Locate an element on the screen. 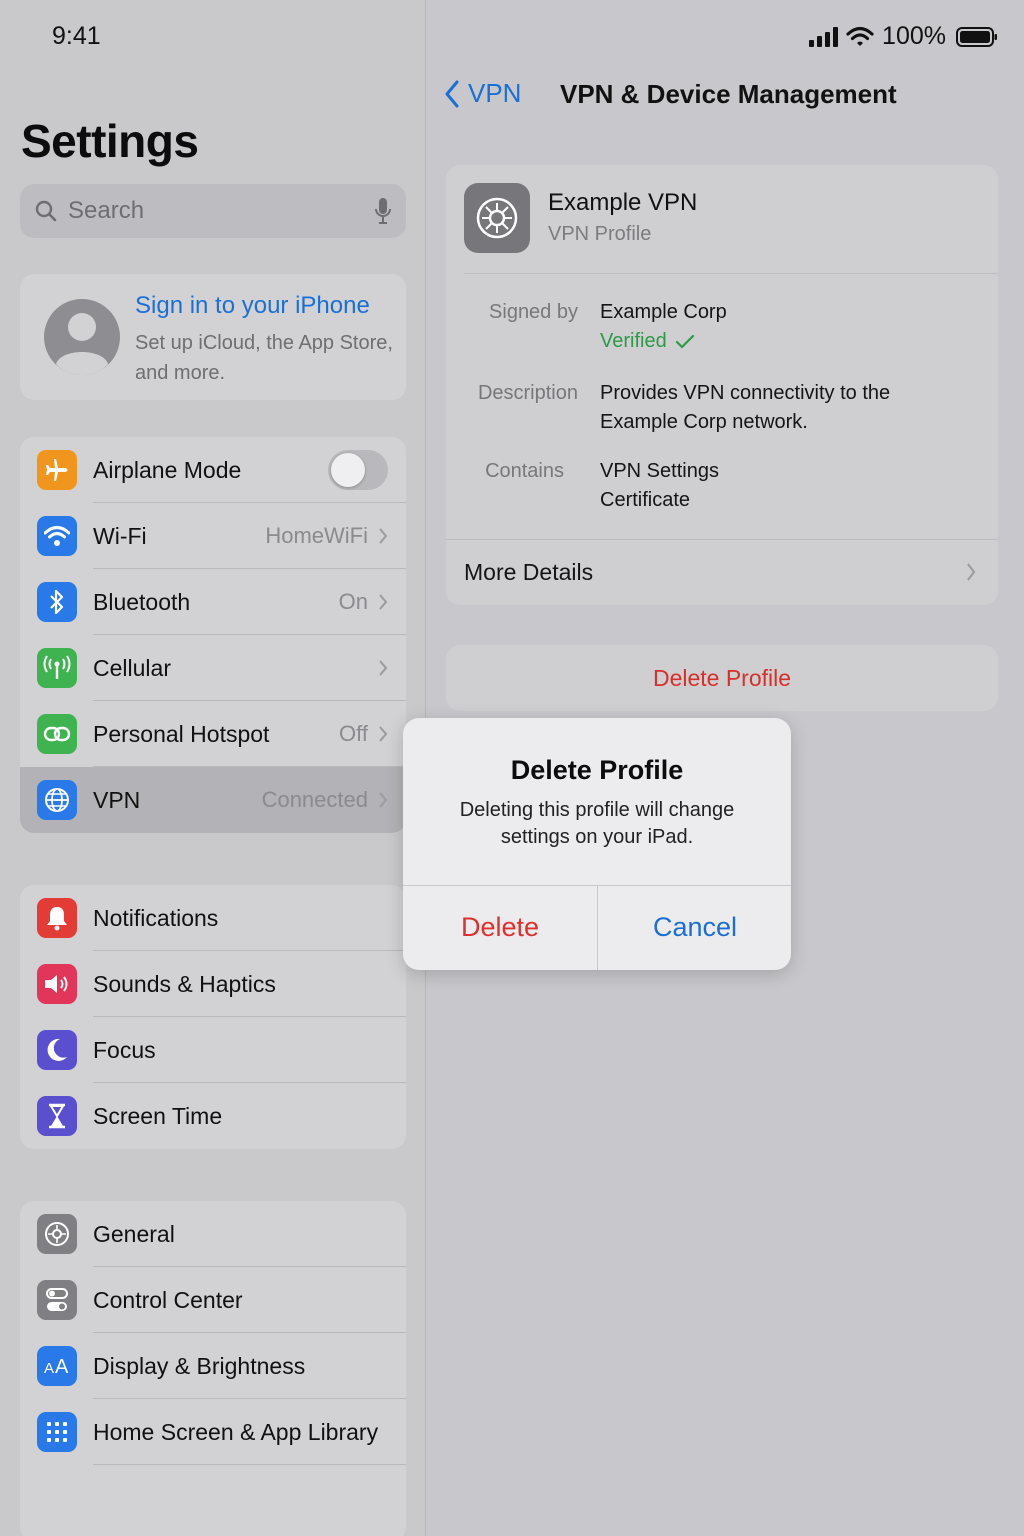 This screenshot has height=1536, width=1024. battery-icon is located at coordinates (976, 36).